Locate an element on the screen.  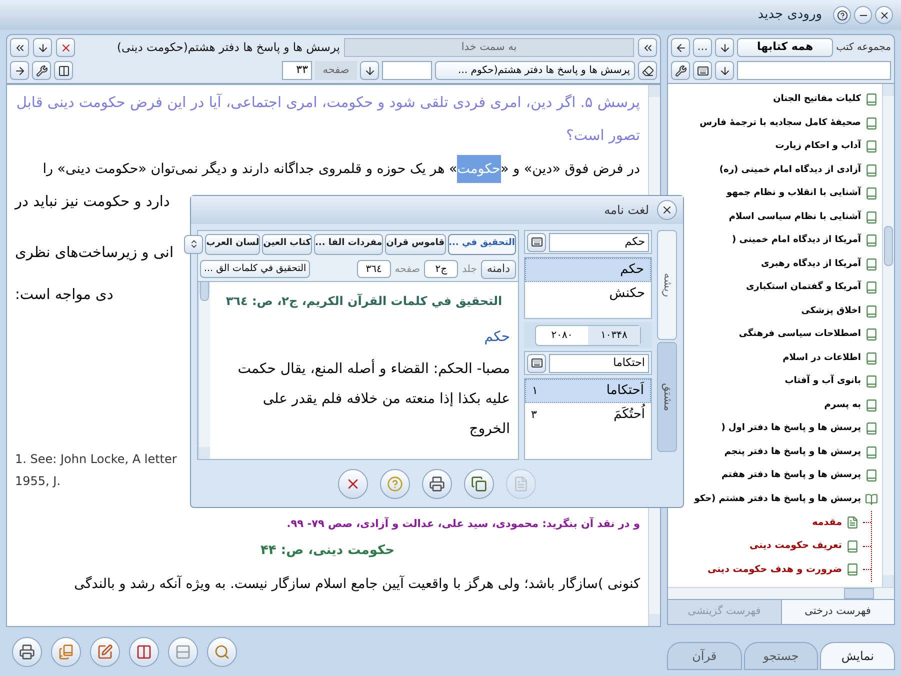
volume-label: جلد is located at coordinates (469, 269).